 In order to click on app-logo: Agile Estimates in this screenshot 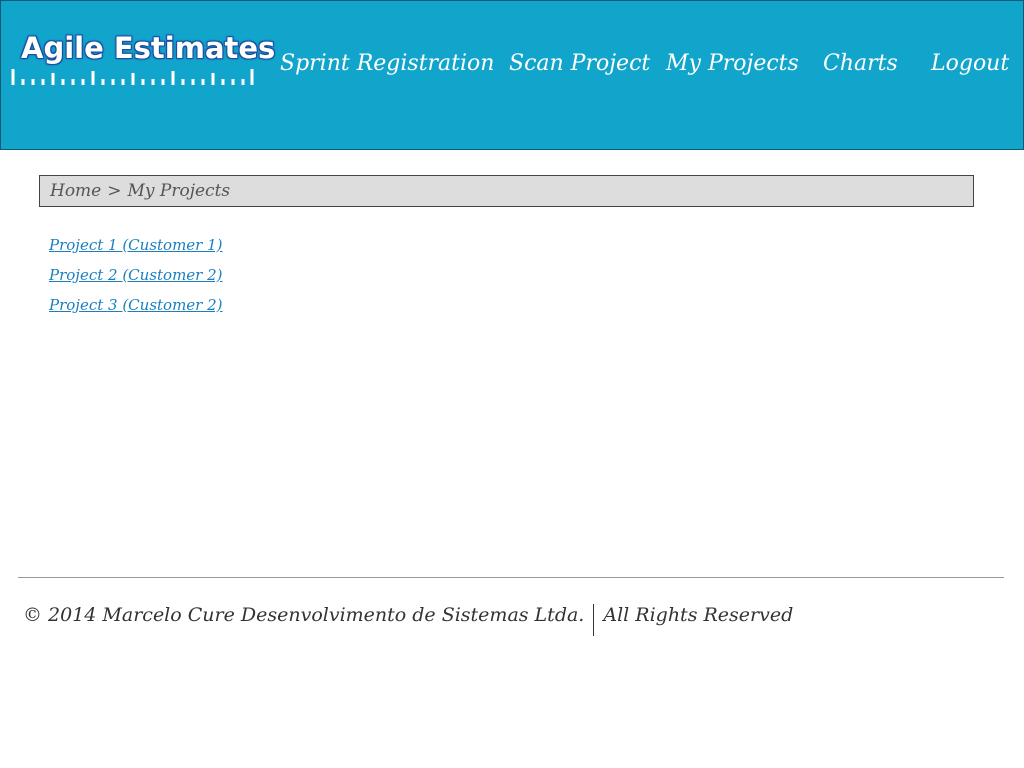, I will do `click(143, 60)`.